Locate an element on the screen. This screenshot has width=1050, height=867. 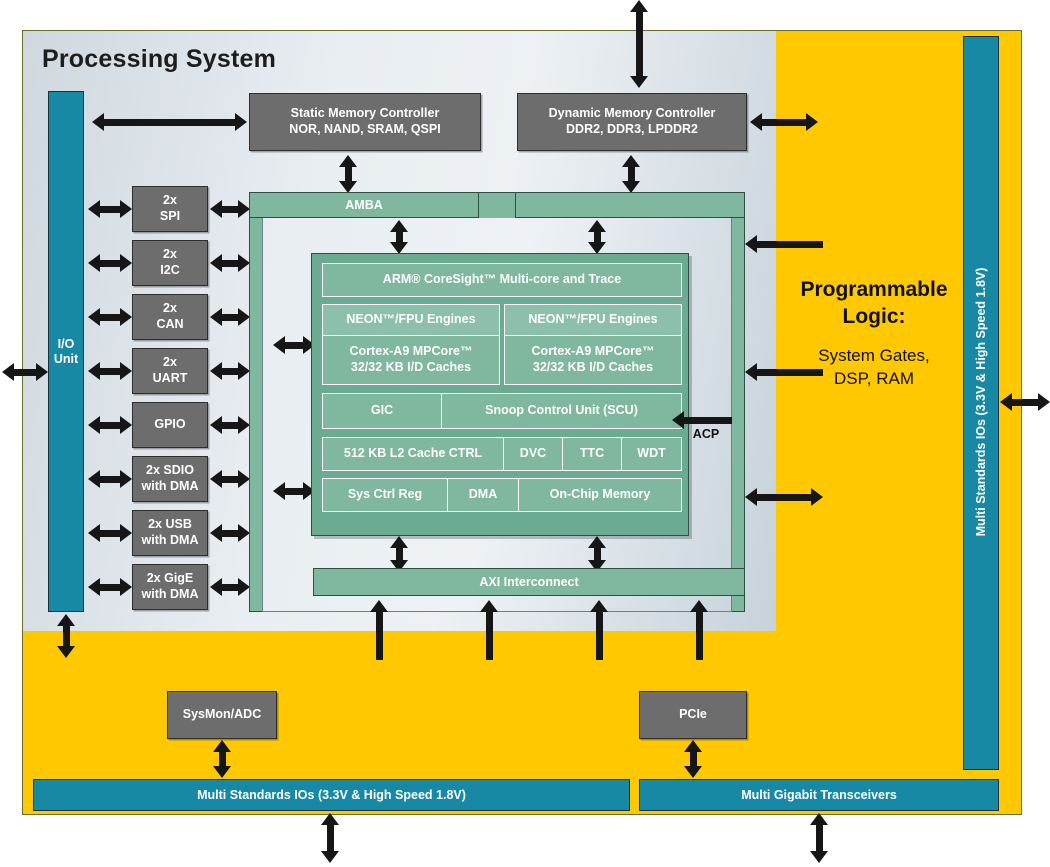
block-scu: Snoop Control Unit (SCU) is located at coordinates (561, 411).